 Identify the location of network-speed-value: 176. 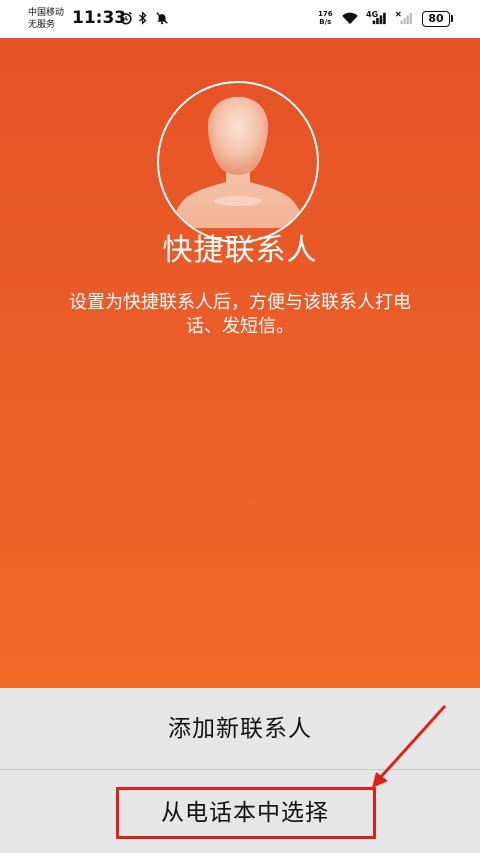
(325, 14).